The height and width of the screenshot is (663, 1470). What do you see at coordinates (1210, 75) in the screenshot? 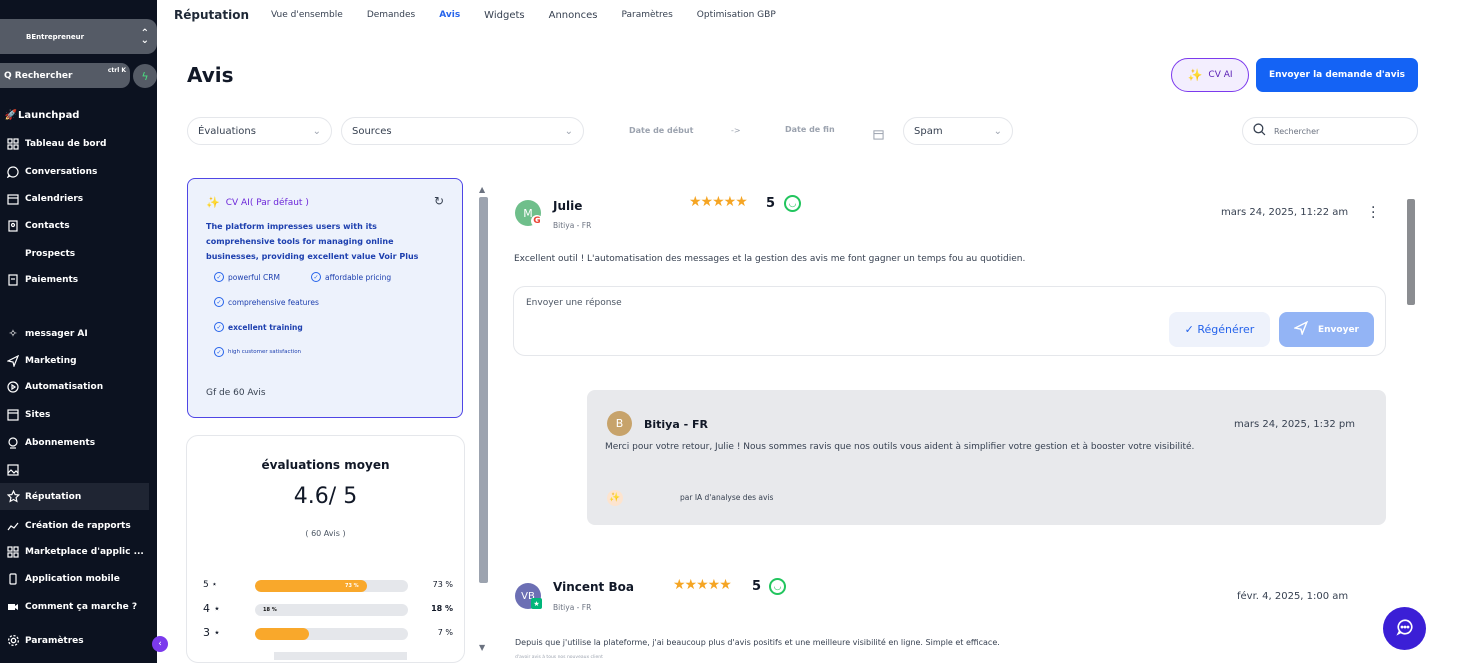
I see `cv-ai-button: ✨ CV AI` at bounding box center [1210, 75].